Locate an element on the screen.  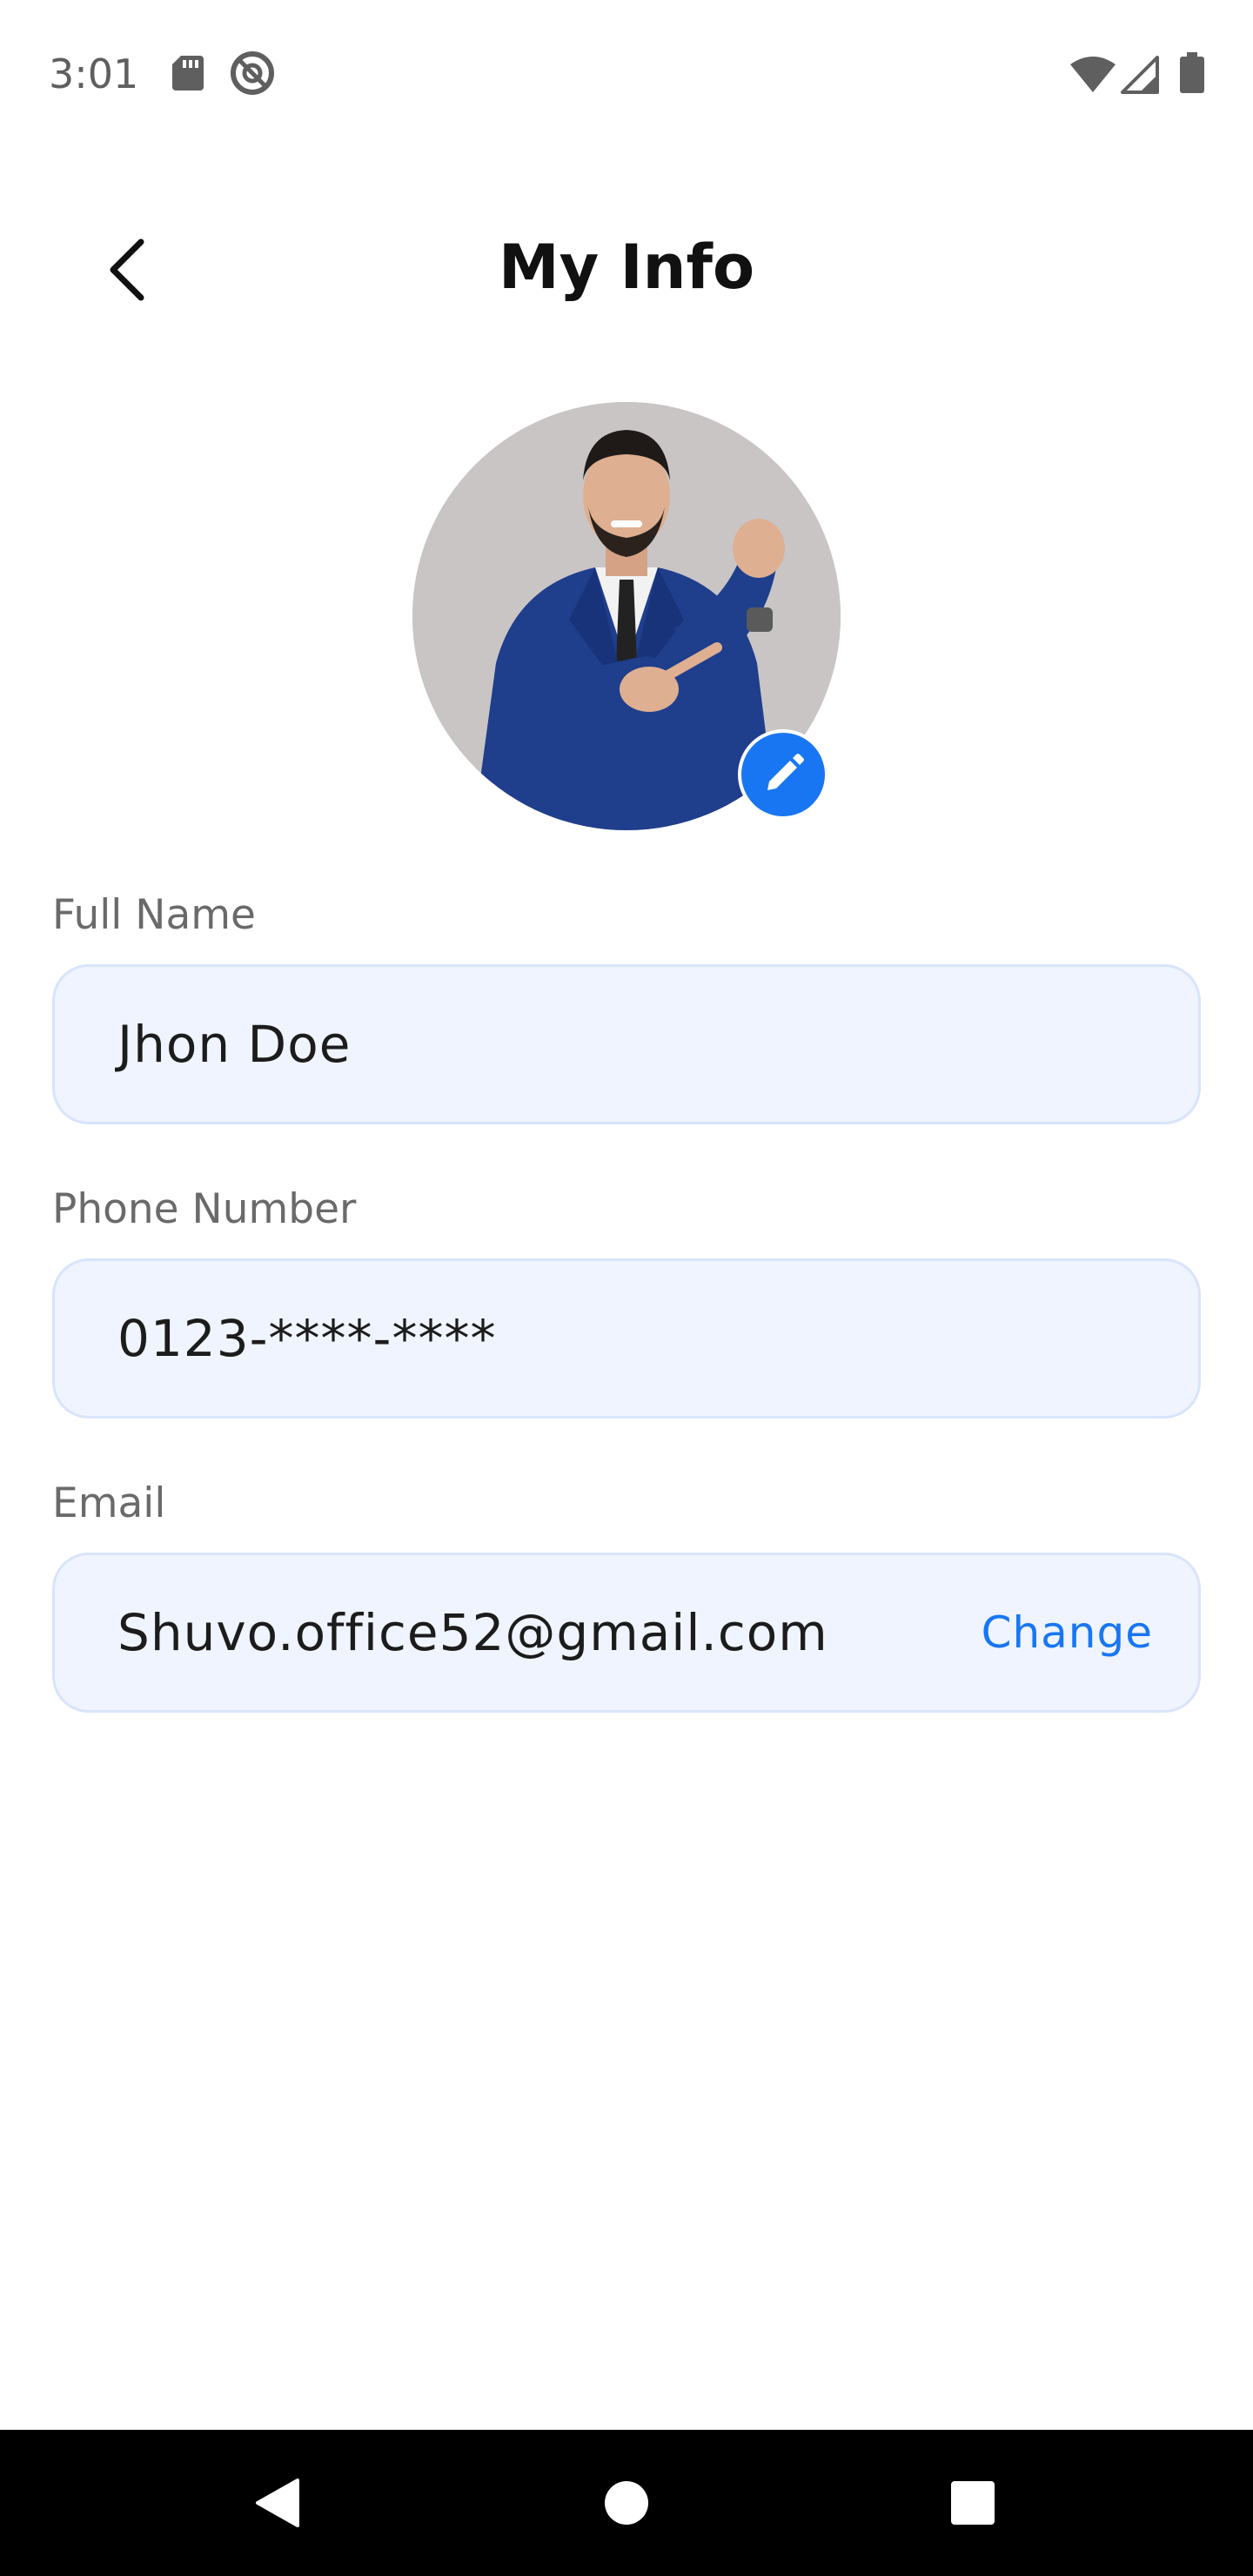
full-name-field: Jhon Doe is located at coordinates (626, 1044).